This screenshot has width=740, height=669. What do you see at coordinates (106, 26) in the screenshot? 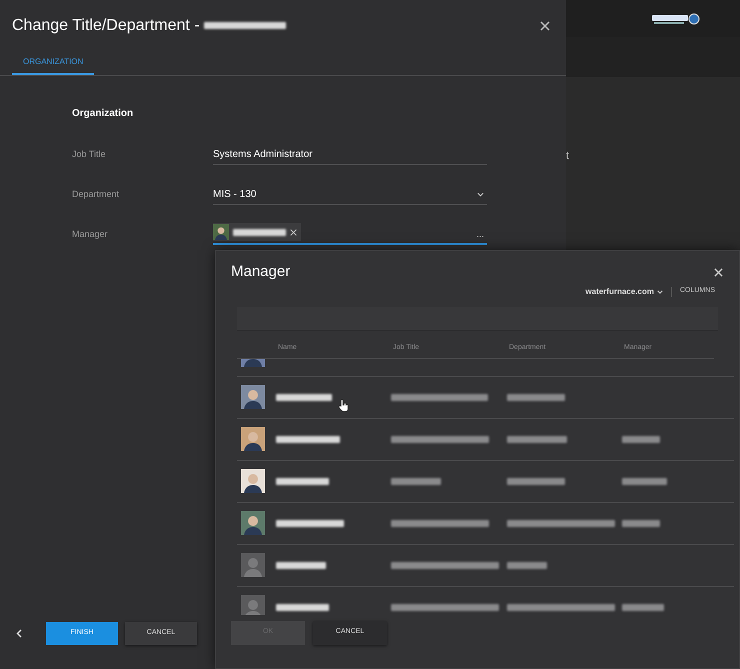
I see `dialog-title: Change Title/Department -` at bounding box center [106, 26].